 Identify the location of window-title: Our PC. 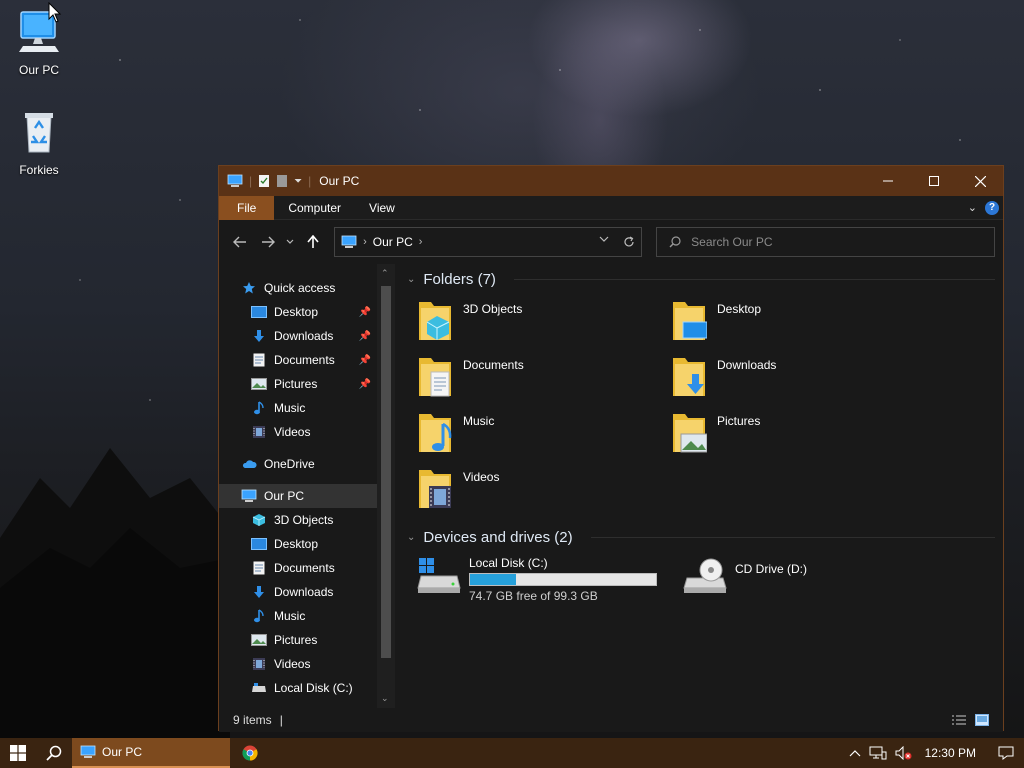
(339, 181).